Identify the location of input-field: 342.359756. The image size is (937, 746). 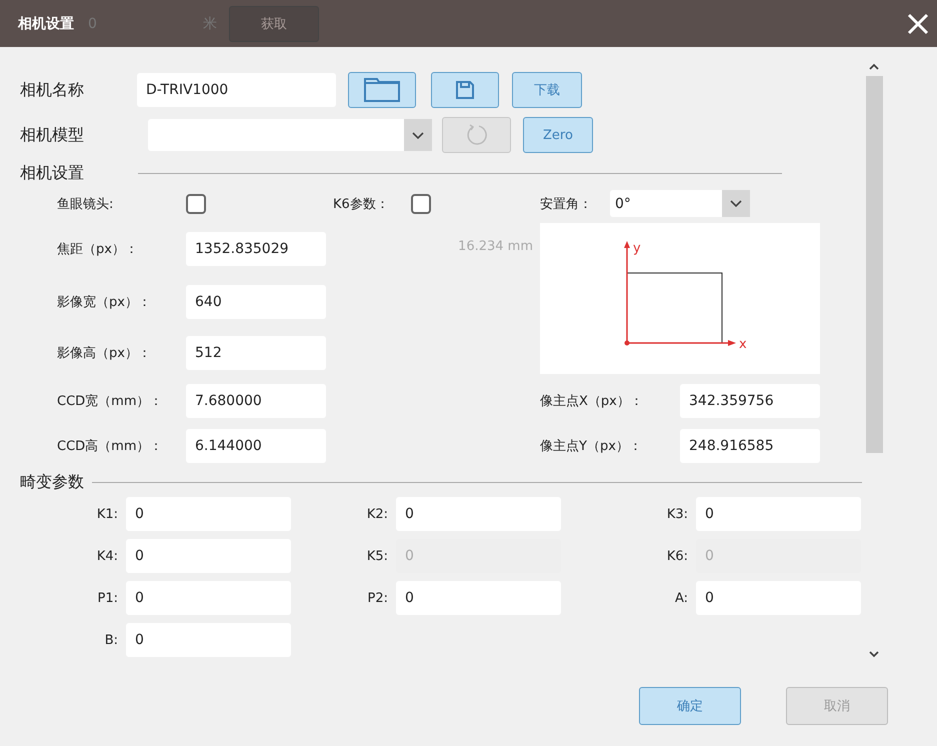
(750, 401).